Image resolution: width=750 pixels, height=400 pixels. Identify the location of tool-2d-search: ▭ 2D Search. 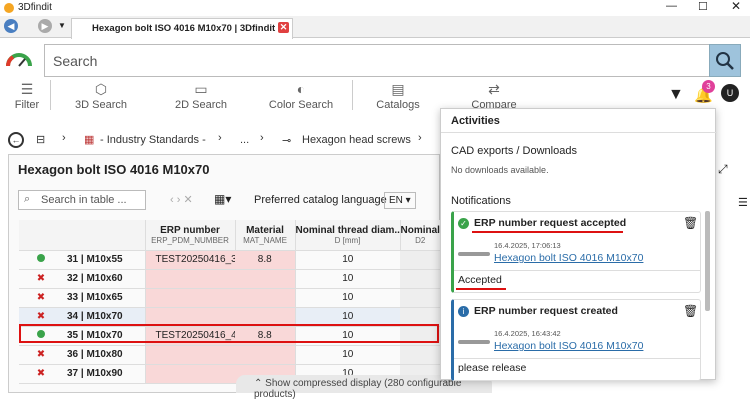
(201, 96).